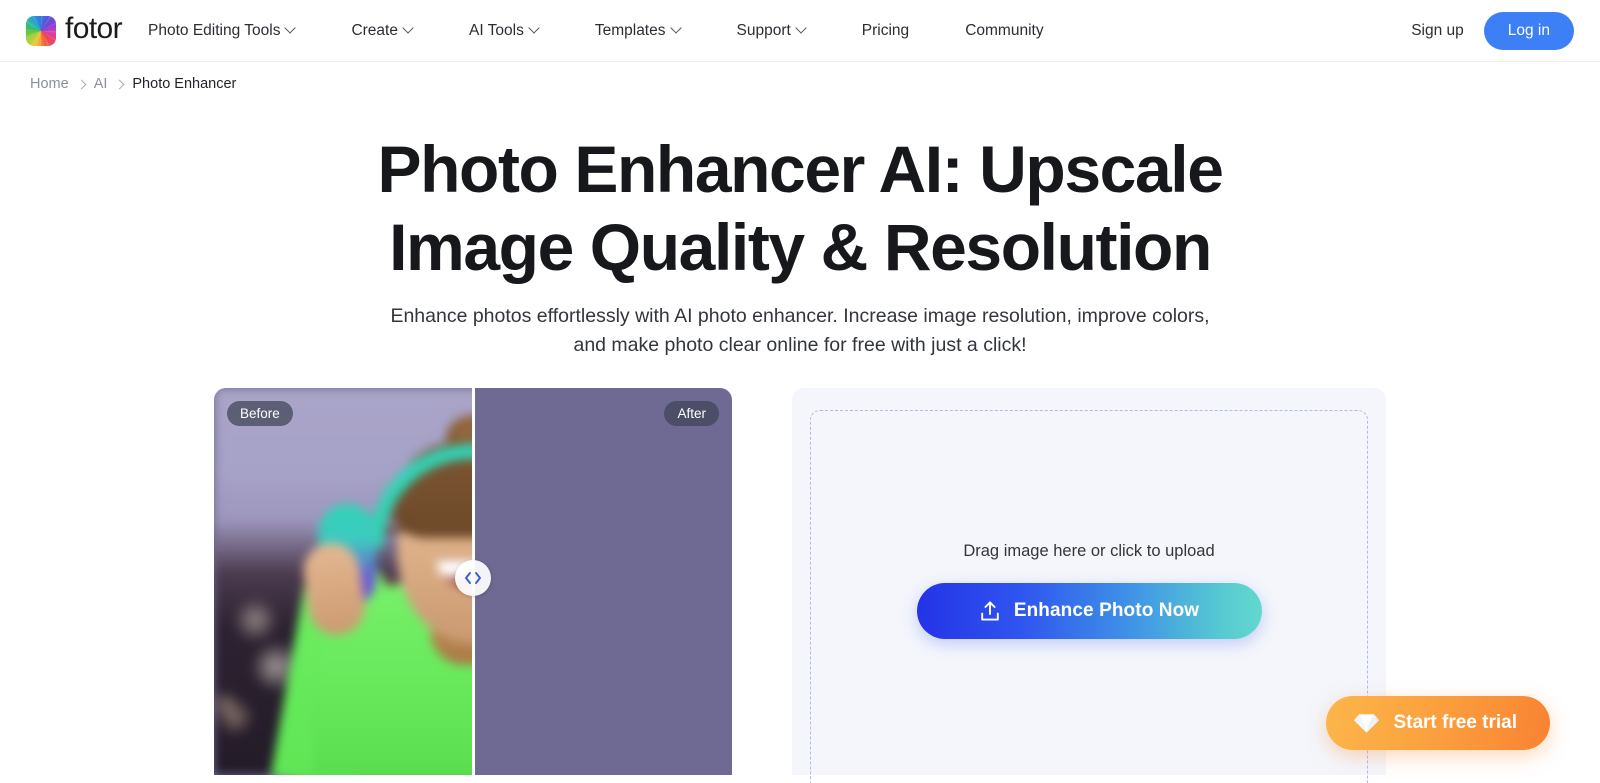 This screenshot has width=1600, height=783. What do you see at coordinates (800, 77) in the screenshot?
I see `breadcrumb: Home AI Photo Enhancer` at bounding box center [800, 77].